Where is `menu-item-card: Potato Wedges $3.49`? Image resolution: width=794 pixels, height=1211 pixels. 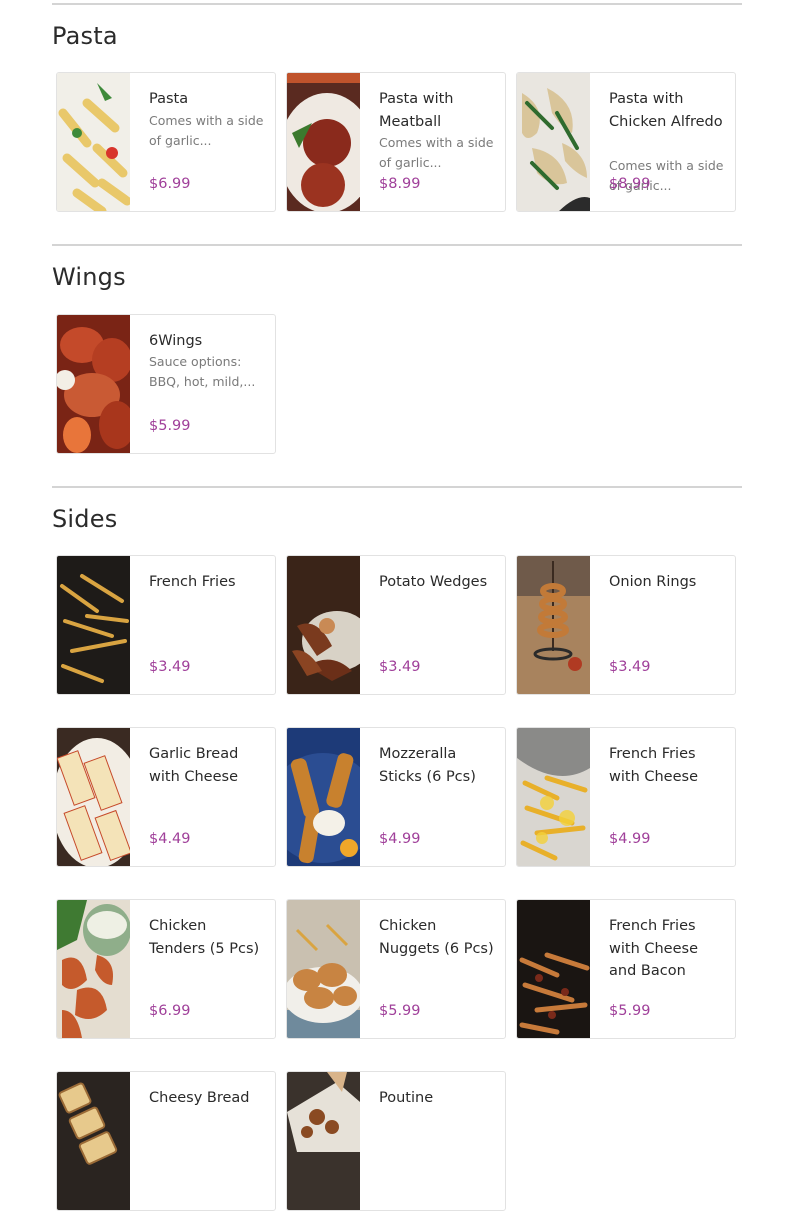
menu-item-card: Potato Wedges $3.49 is located at coordinates (396, 625).